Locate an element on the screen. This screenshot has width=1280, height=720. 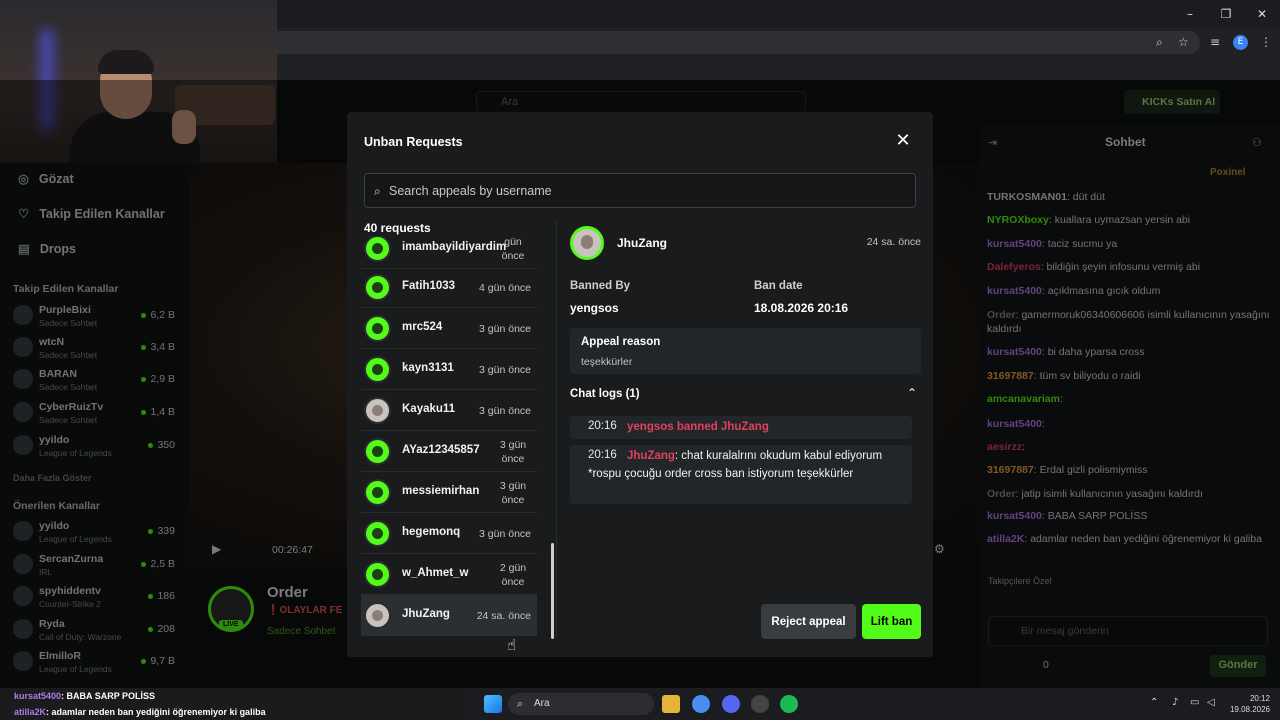
request-item: Fatih1033 4 gün önce is located at coordinates (449, 287).